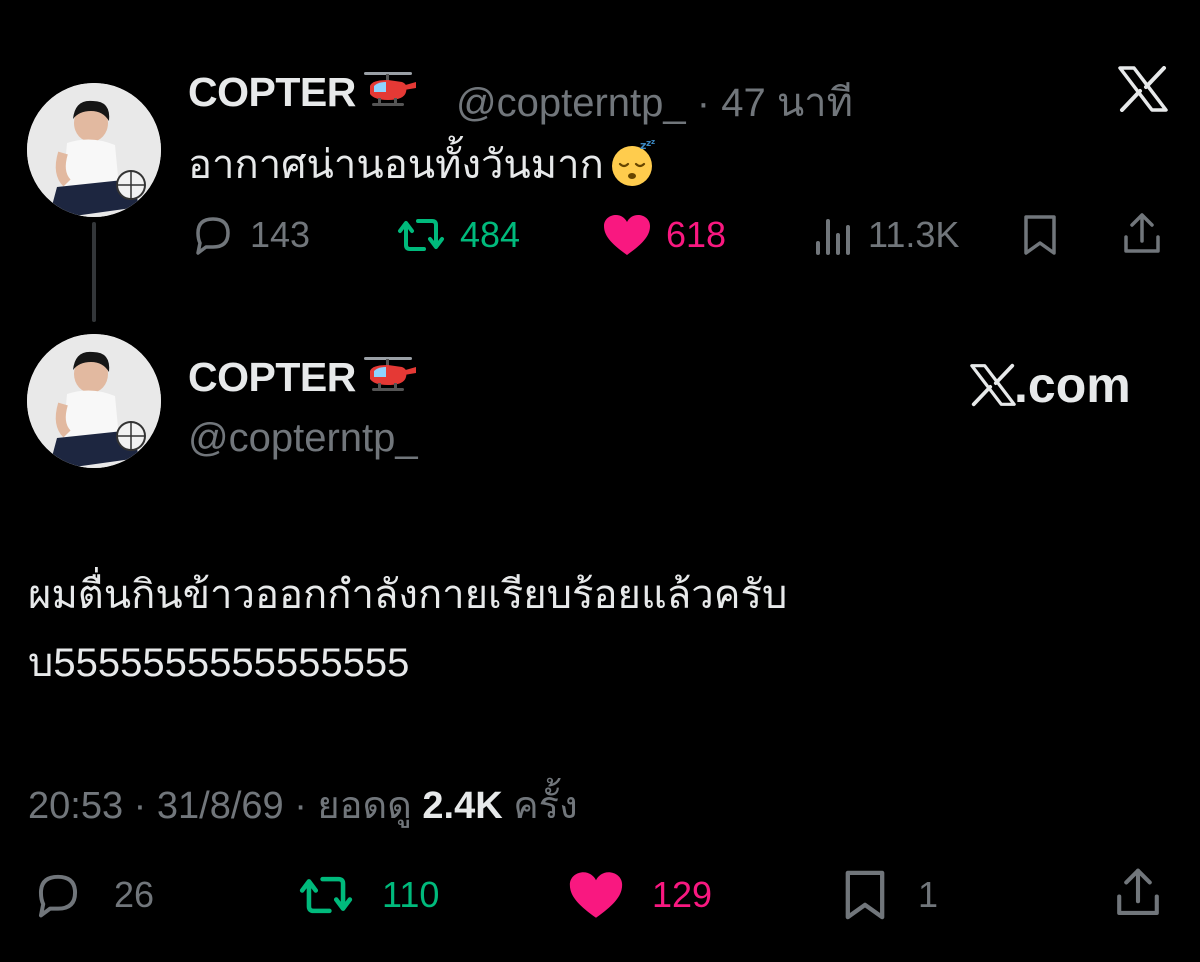 Image resolution: width=1200 pixels, height=962 pixels. I want to click on parent-handle: @copterntp_, so click(571, 103).